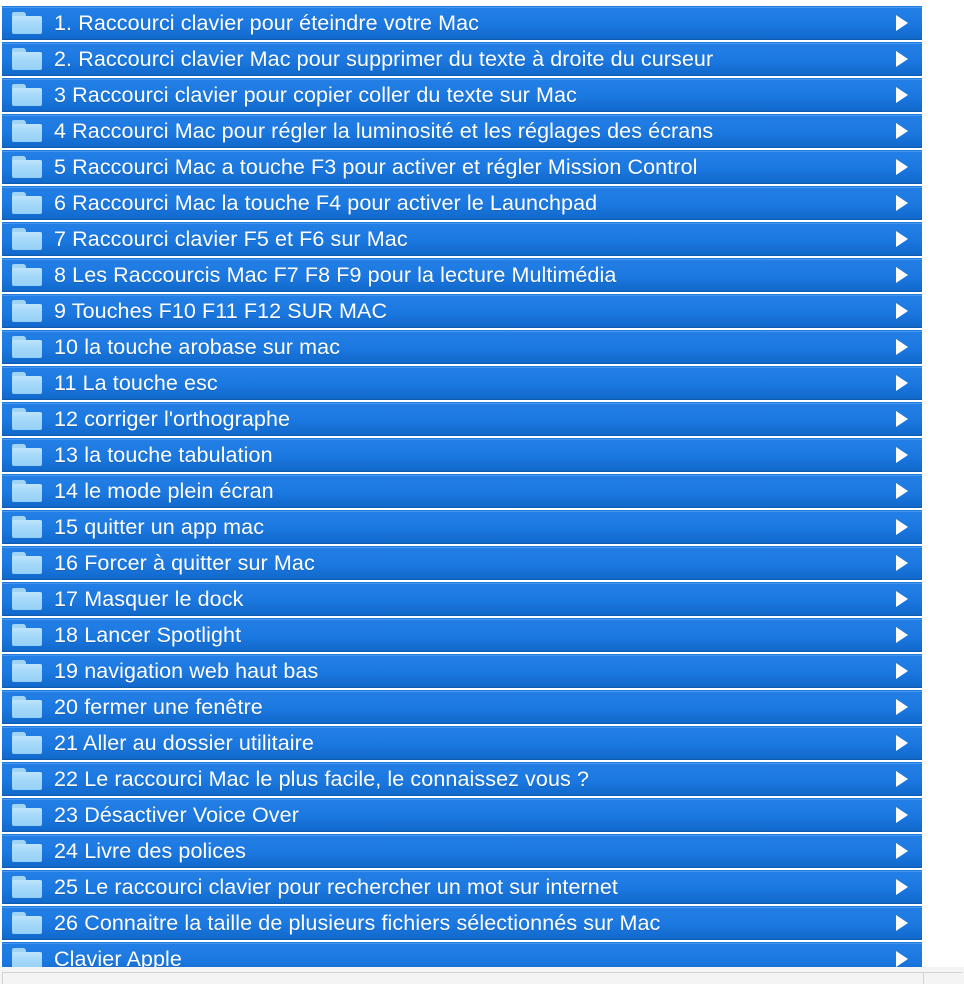 The width and height of the screenshot is (964, 984). What do you see at coordinates (462, 347) in the screenshot?
I see `list-item: 10 la touche arobase sur mac` at bounding box center [462, 347].